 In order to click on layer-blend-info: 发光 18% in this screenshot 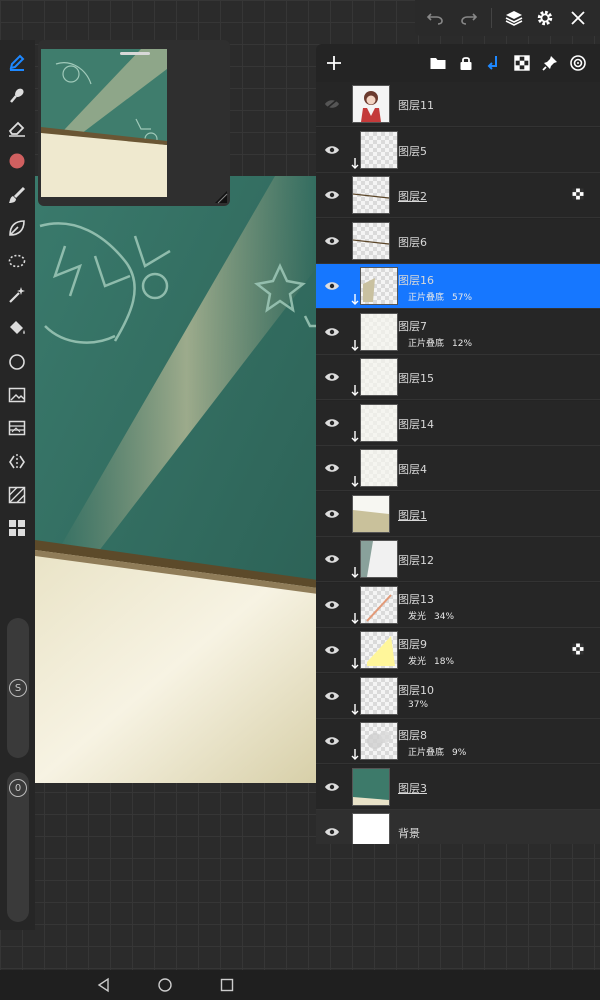, I will do `click(431, 660)`.